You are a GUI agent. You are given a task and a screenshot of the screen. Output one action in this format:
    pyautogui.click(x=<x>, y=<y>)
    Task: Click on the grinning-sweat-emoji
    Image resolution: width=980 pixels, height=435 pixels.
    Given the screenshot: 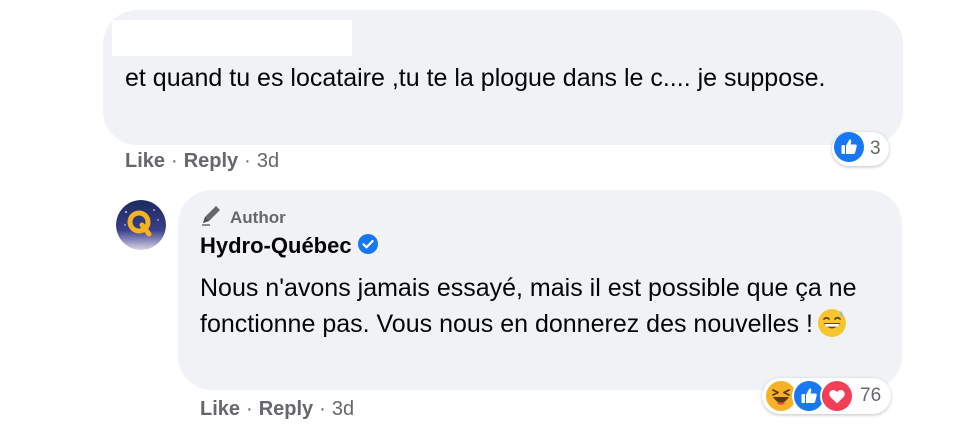 What is the action you would take?
    pyautogui.click(x=832, y=328)
    